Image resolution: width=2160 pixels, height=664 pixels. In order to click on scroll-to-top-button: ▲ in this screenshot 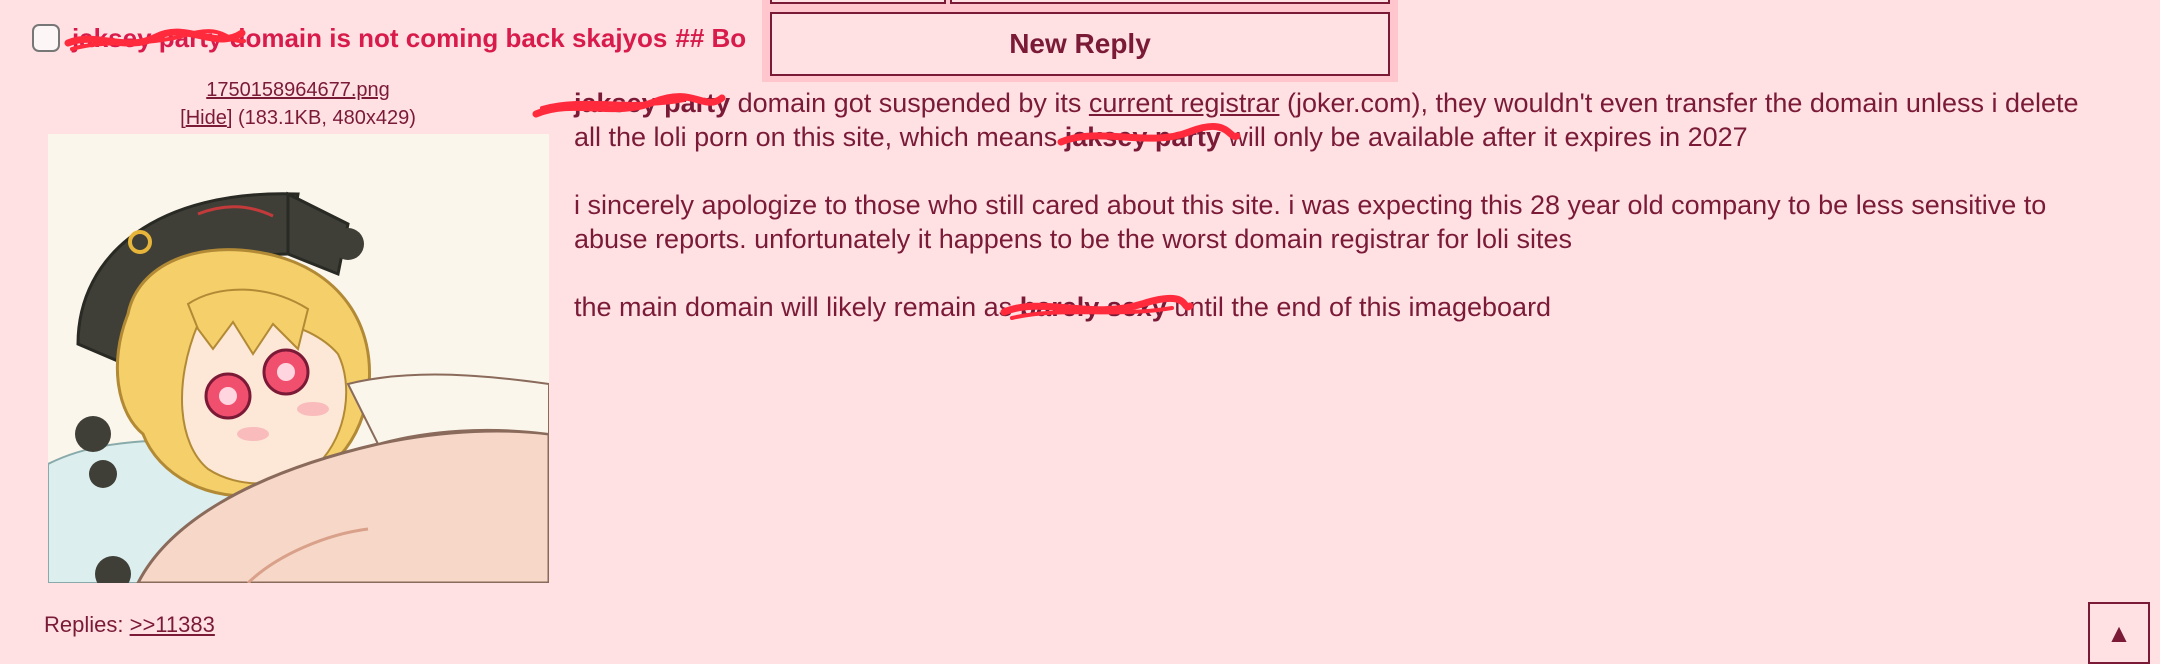, I will do `click(2119, 633)`.